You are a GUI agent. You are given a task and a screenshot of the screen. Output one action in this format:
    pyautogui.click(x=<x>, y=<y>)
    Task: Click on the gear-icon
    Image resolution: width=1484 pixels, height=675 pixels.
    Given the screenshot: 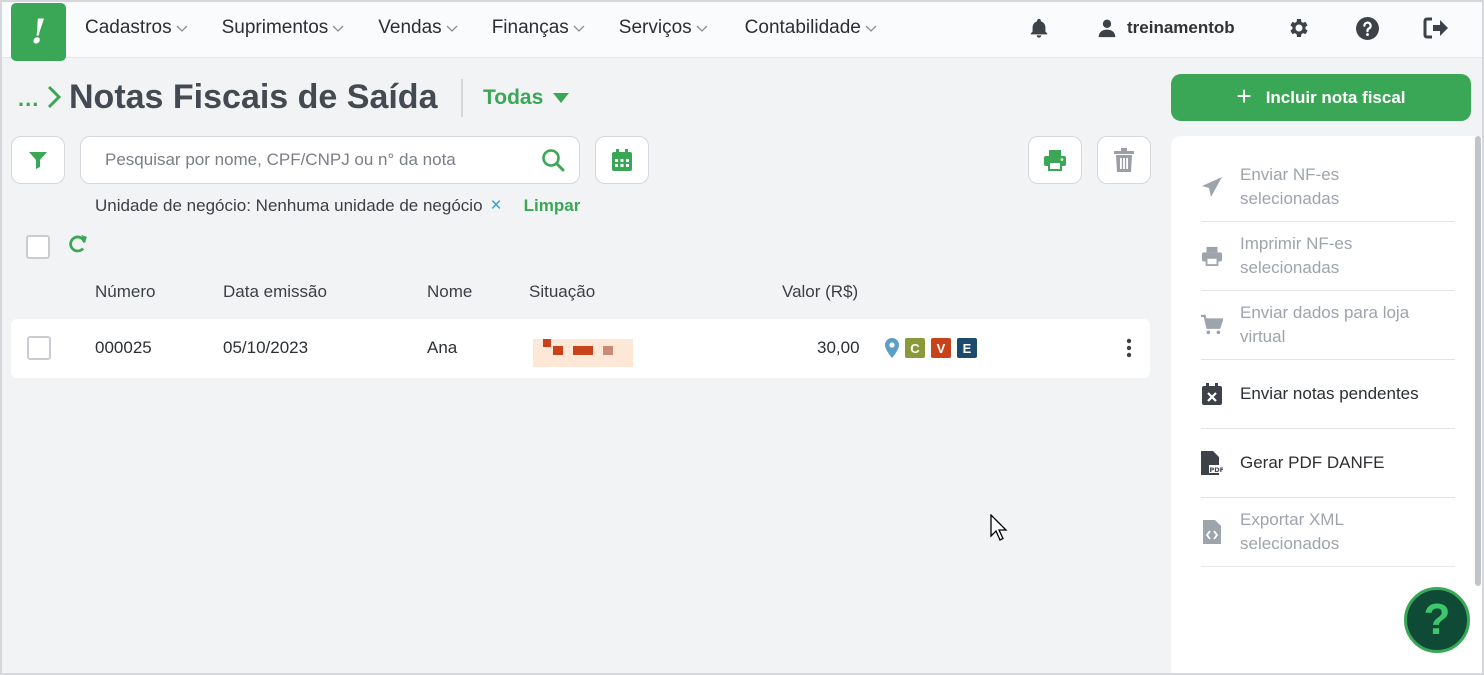 What is the action you would take?
    pyautogui.click(x=1299, y=28)
    